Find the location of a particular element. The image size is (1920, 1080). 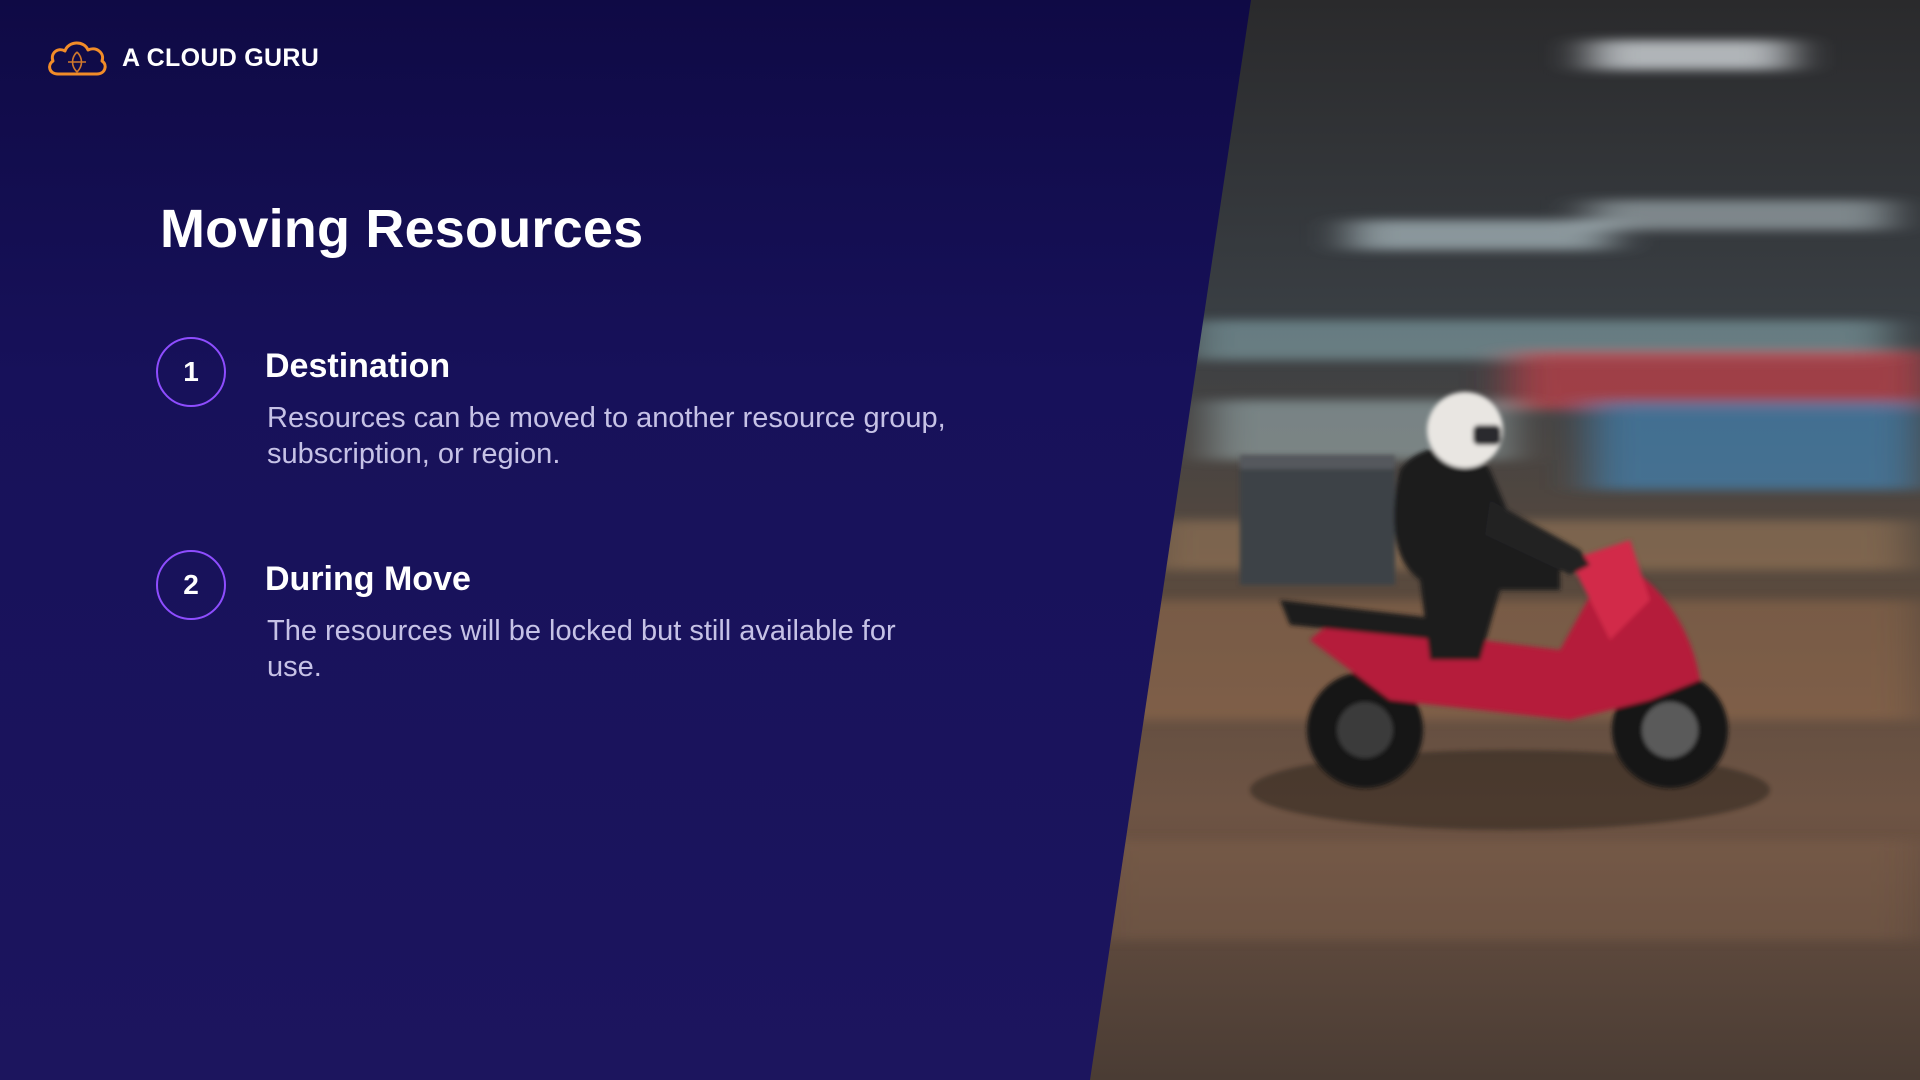

item-heading: During Move is located at coordinates (368, 579).